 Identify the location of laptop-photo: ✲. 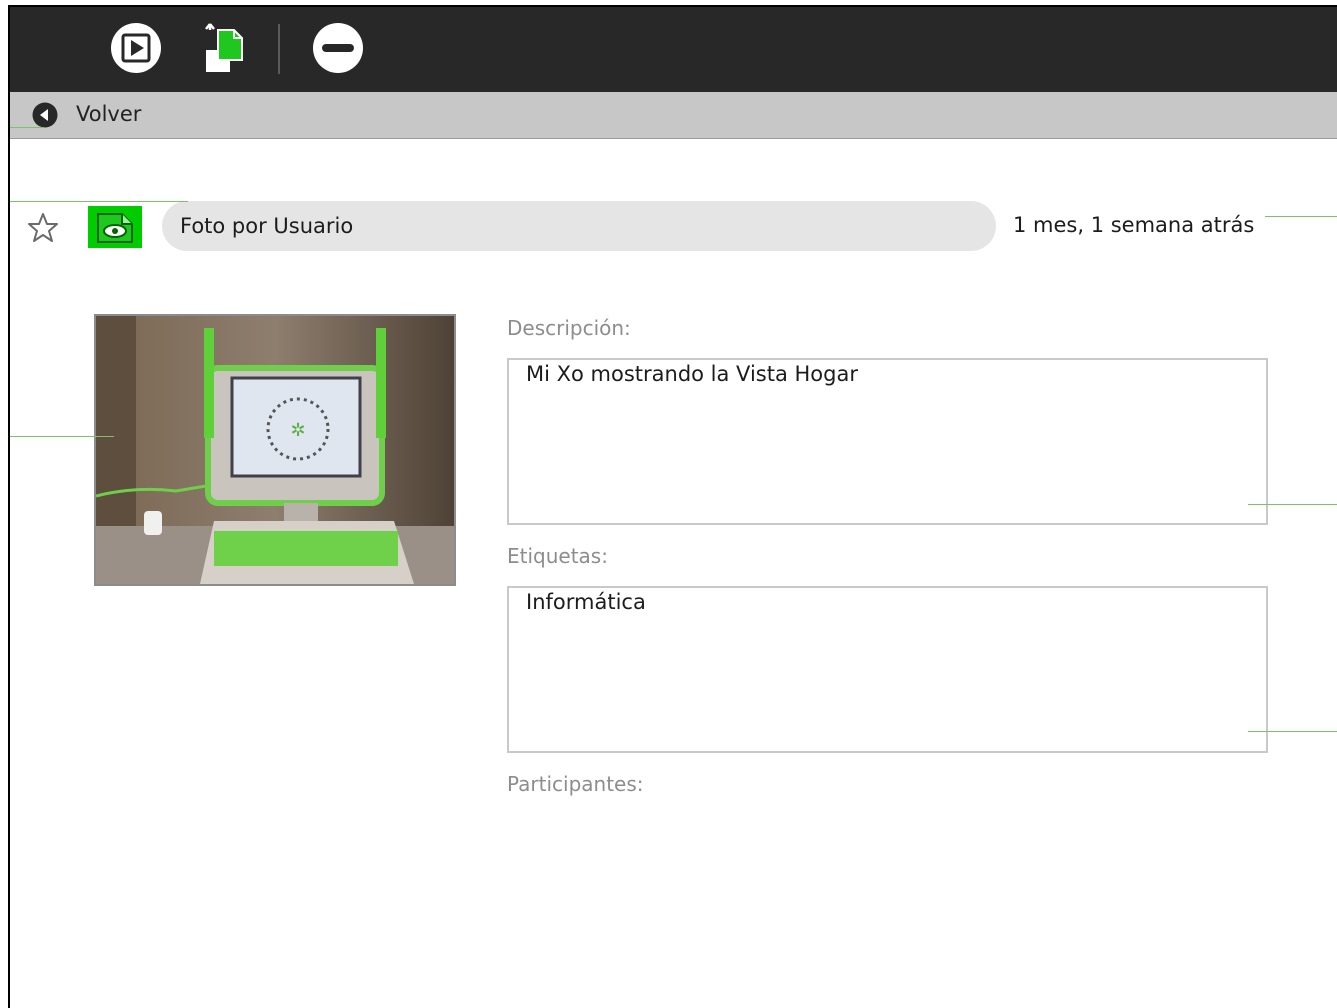
(275, 450).